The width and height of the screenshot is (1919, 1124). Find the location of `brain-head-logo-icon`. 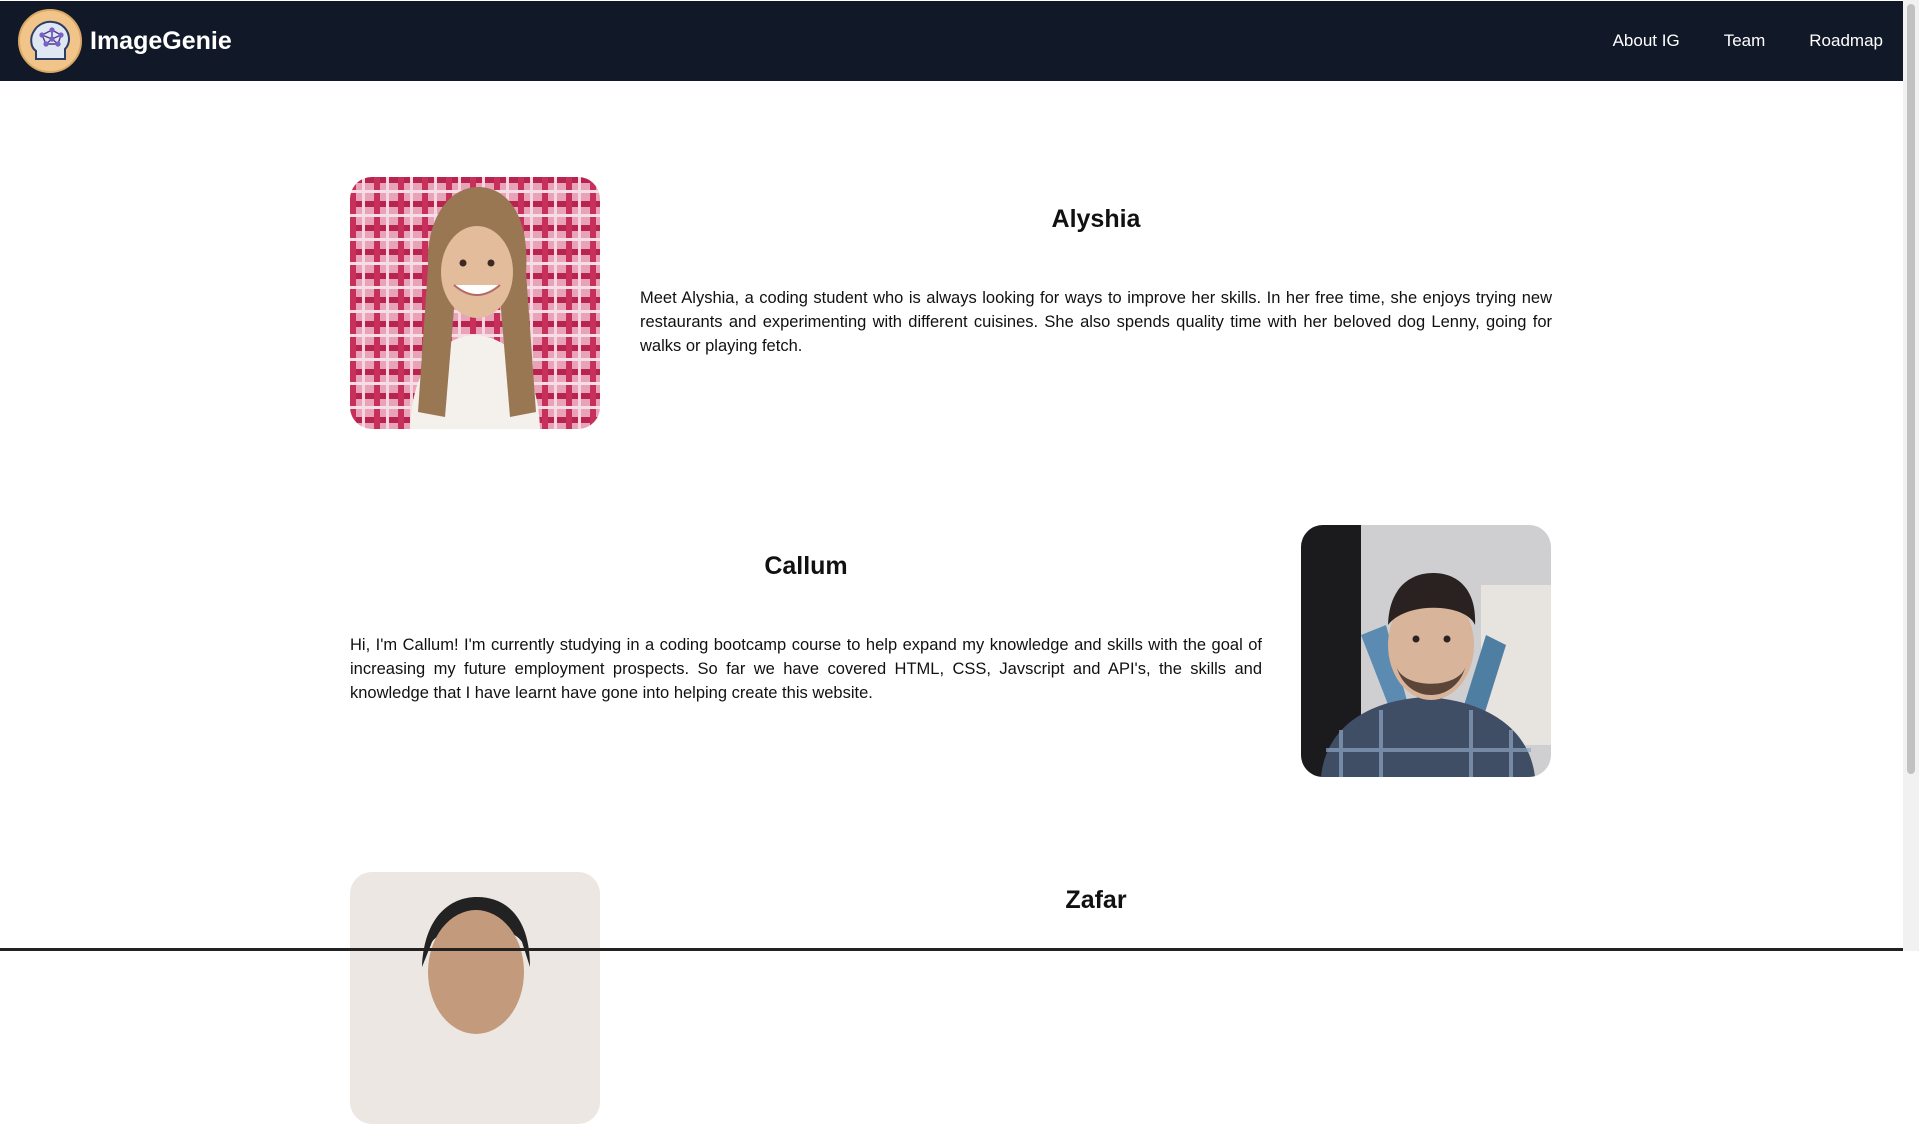

brain-head-logo-icon is located at coordinates (50, 41).